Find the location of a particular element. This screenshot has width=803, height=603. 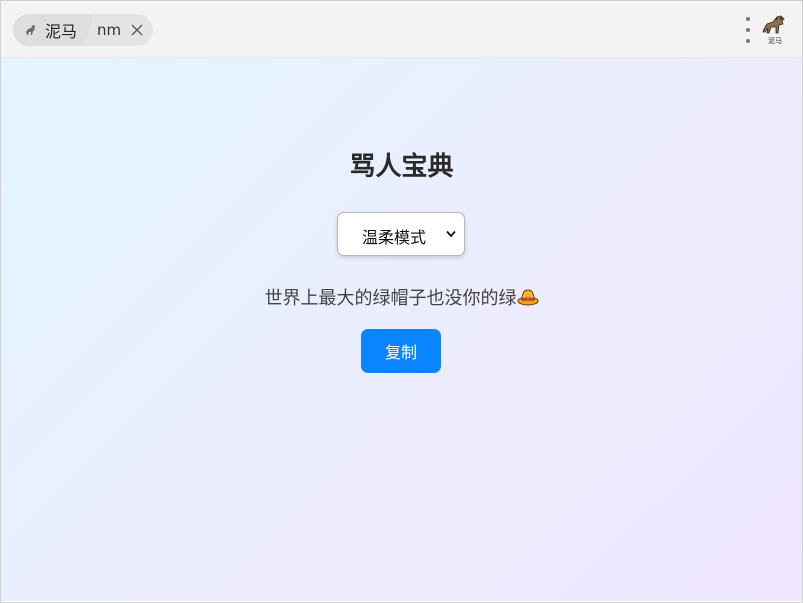

green-hat-icon is located at coordinates (527, 297).